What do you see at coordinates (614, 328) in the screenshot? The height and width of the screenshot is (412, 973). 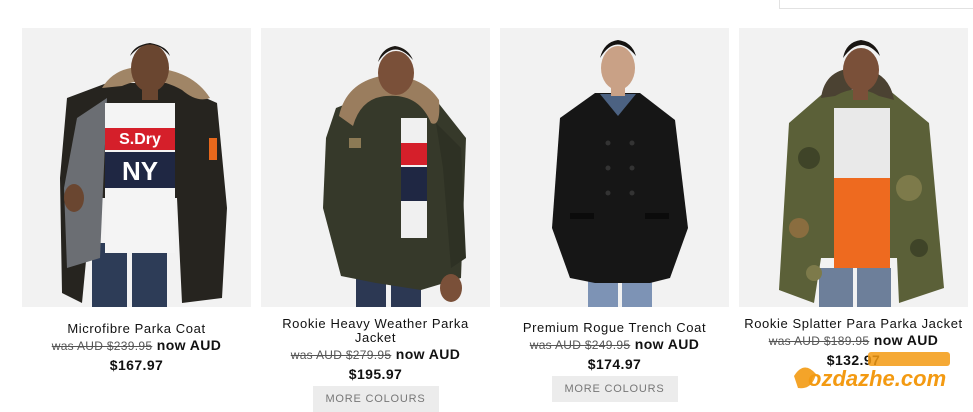 I see `product-title: Premium Rogue Trench Coat` at bounding box center [614, 328].